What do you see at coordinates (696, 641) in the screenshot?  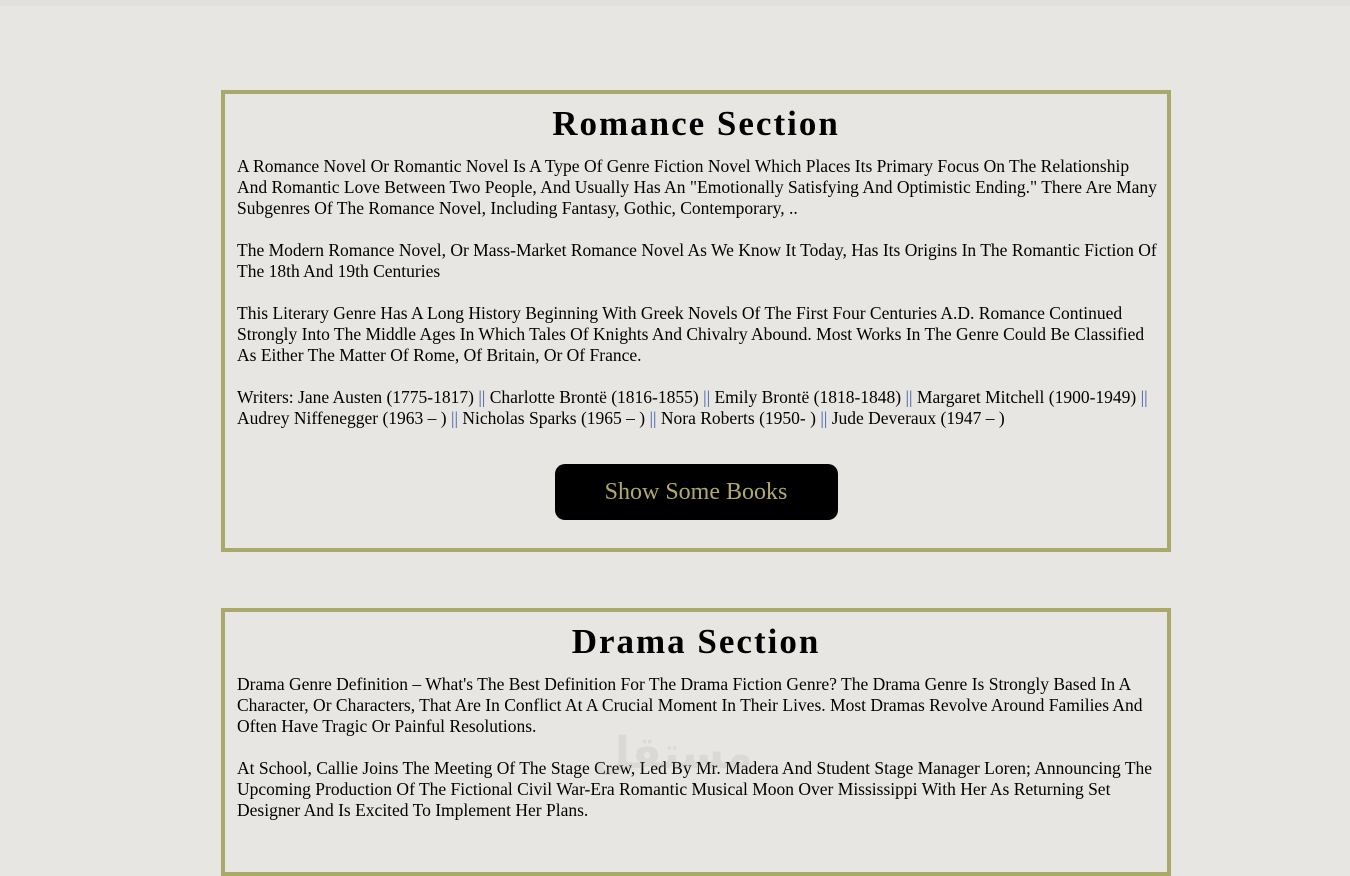 I see `section-title: Drama Section` at bounding box center [696, 641].